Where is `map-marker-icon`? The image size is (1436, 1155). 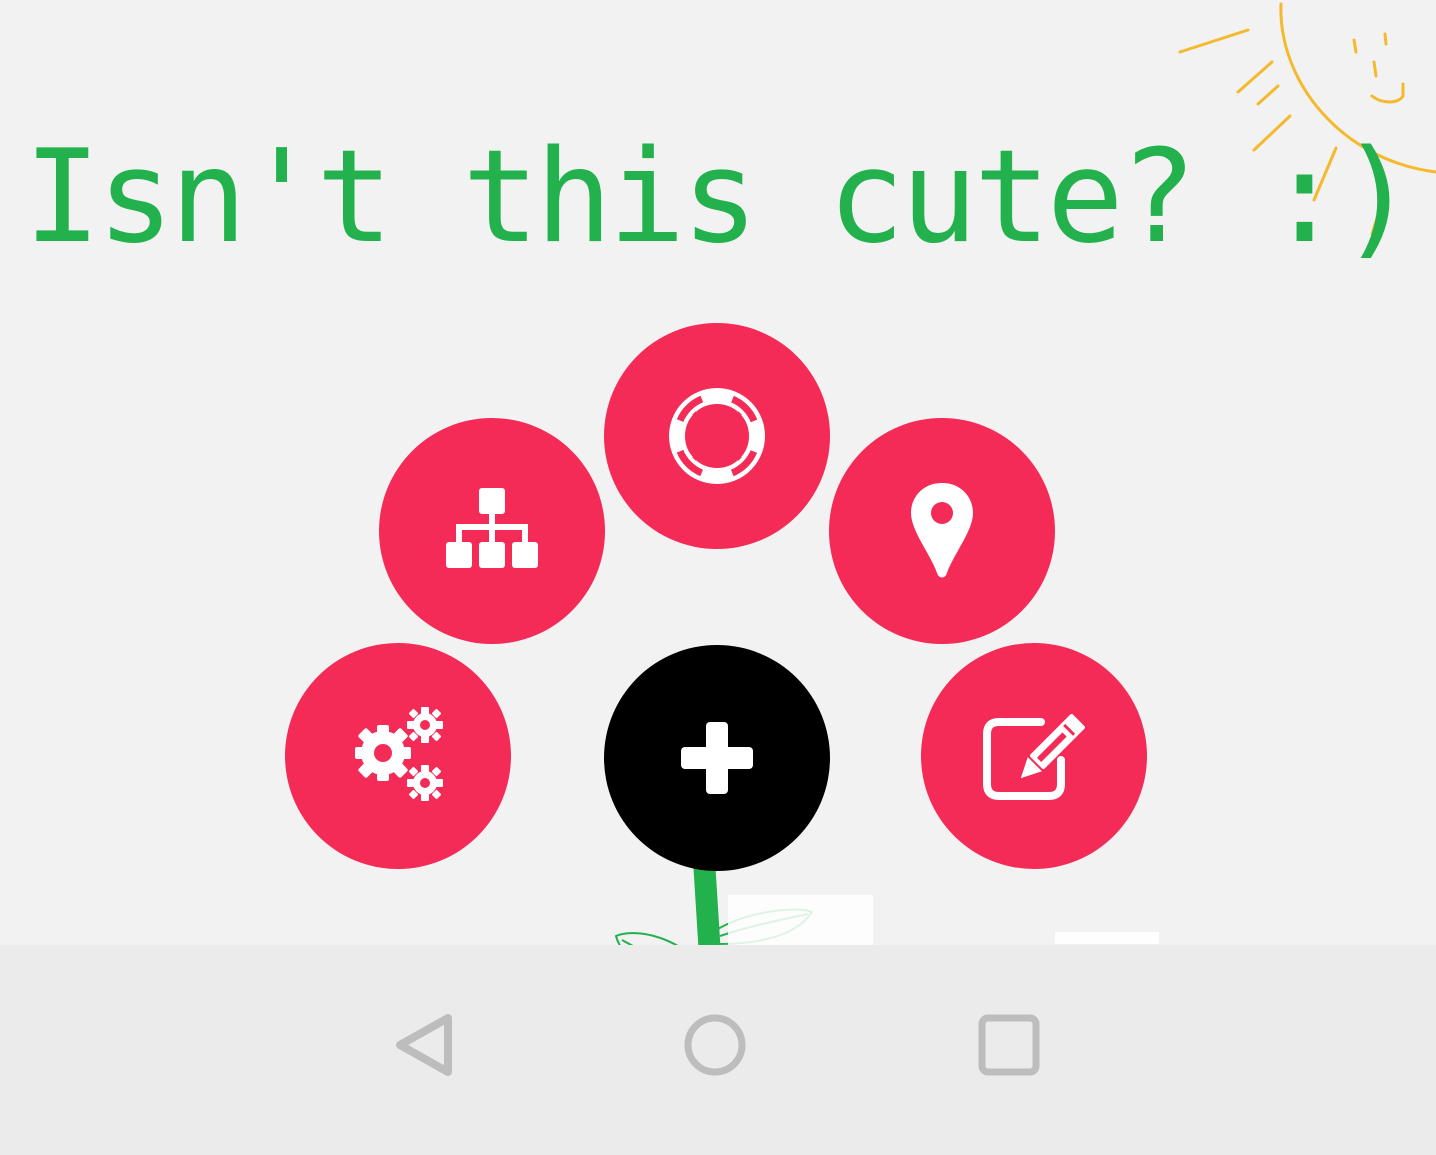 map-marker-icon is located at coordinates (942, 530).